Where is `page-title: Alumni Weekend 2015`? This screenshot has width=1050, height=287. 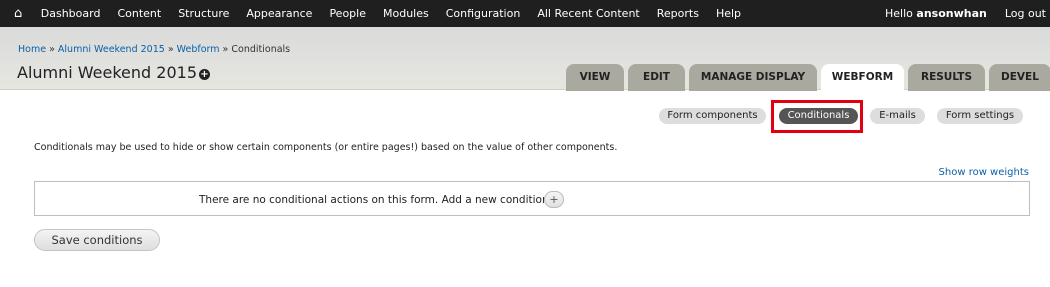 page-title: Alumni Weekend 2015 is located at coordinates (107, 72).